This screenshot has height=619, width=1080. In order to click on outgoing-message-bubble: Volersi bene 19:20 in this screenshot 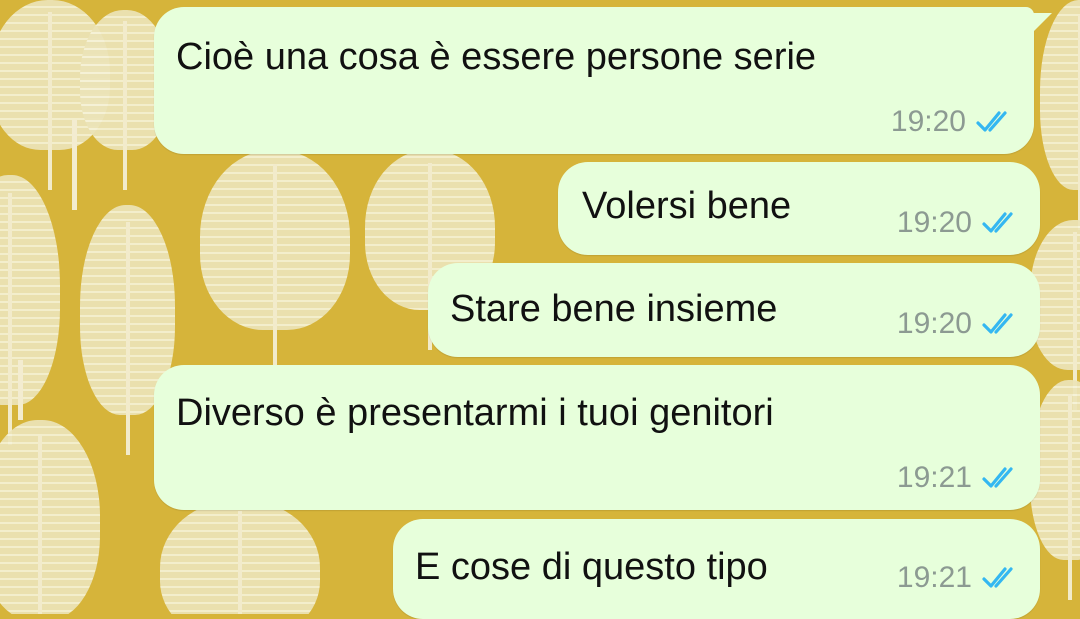, I will do `click(799, 208)`.